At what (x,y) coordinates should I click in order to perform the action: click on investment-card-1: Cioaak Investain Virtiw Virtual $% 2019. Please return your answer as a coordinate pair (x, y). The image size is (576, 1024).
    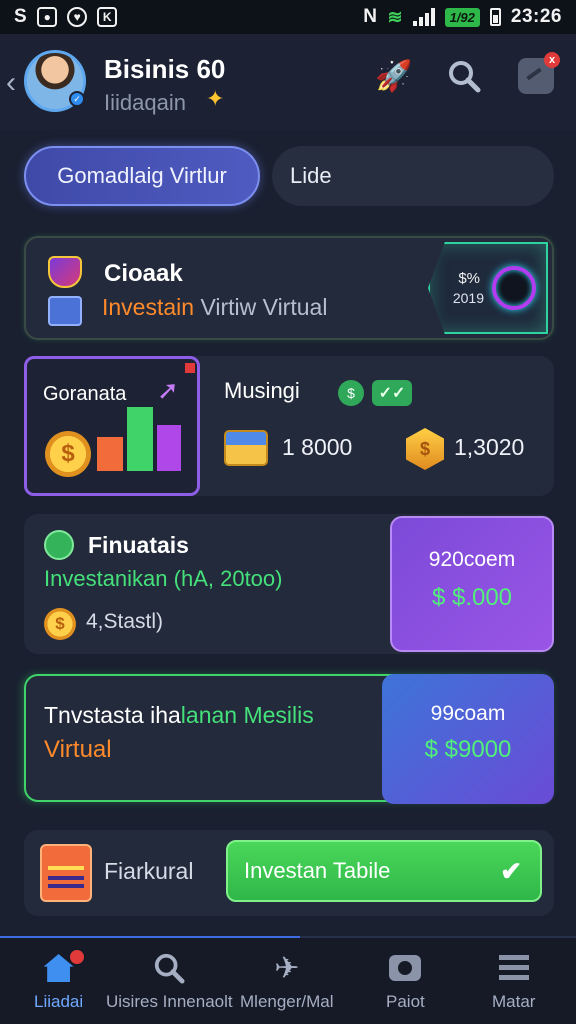
    Looking at the image, I should click on (289, 288).